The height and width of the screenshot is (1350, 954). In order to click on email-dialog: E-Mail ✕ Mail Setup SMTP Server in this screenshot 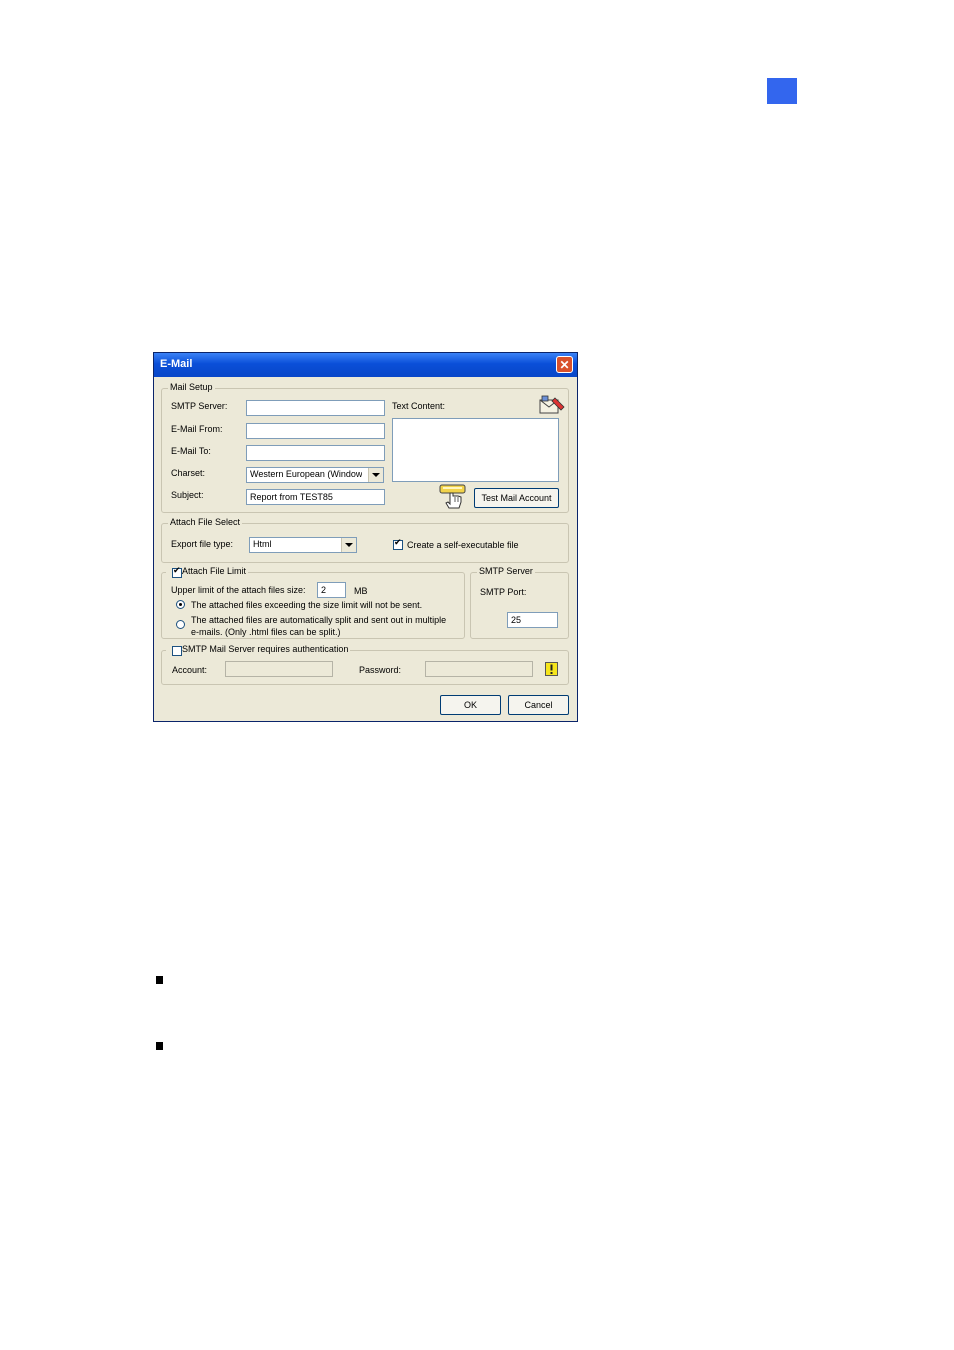, I will do `click(365, 537)`.